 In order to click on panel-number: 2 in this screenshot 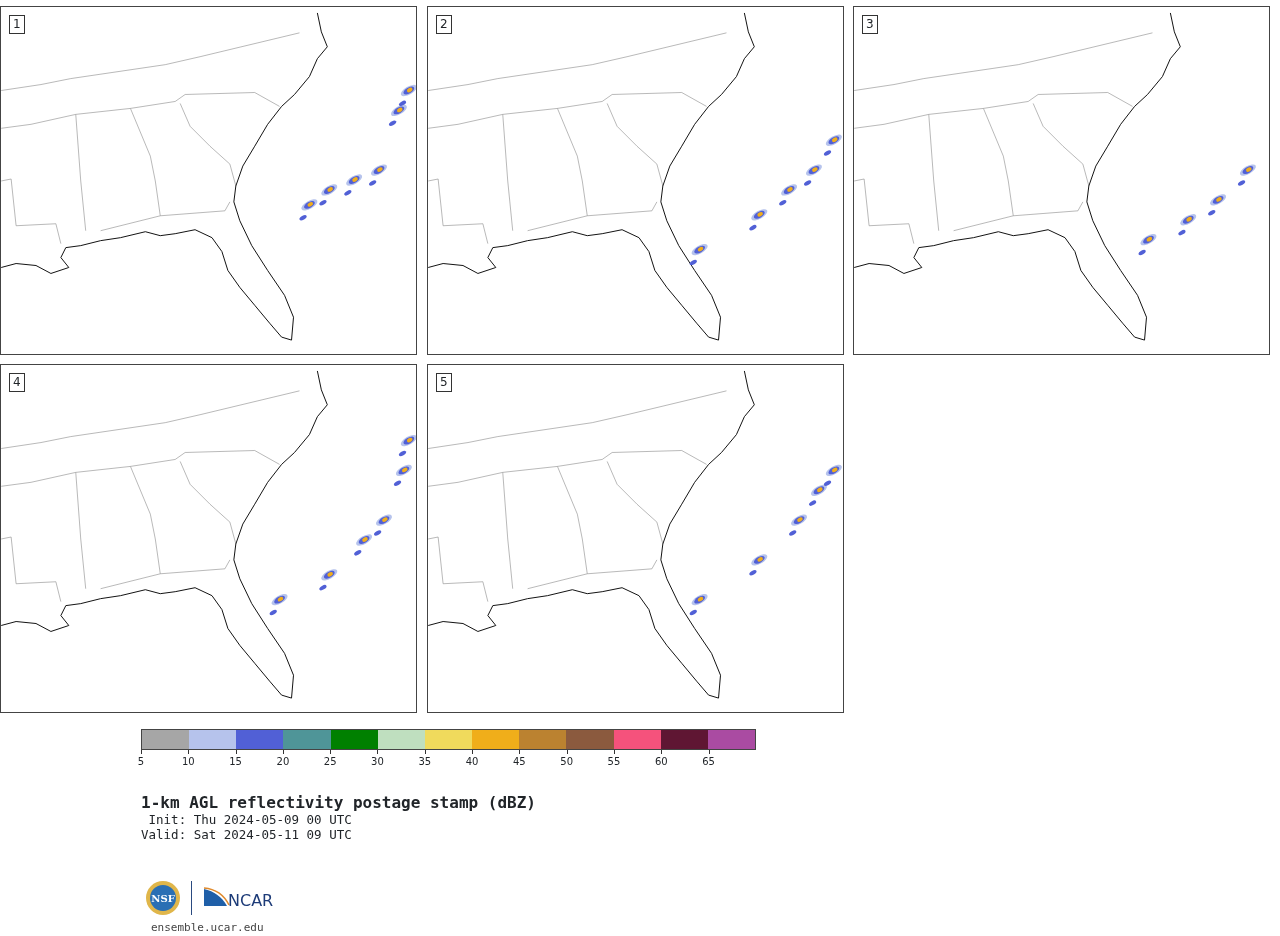, I will do `click(444, 24)`.